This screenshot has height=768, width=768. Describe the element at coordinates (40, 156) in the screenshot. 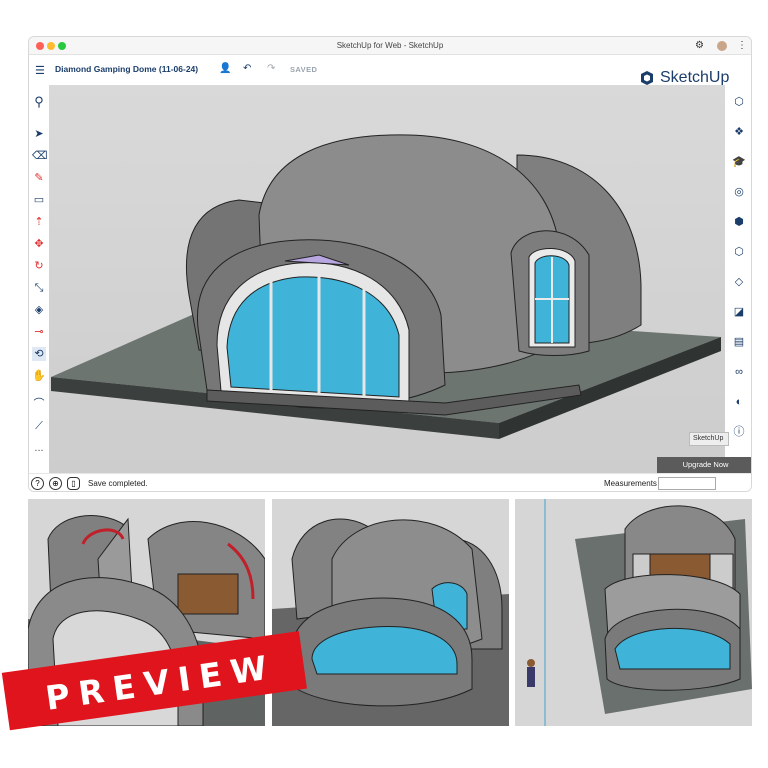

I see `eraser-icon: ⌫` at that location.